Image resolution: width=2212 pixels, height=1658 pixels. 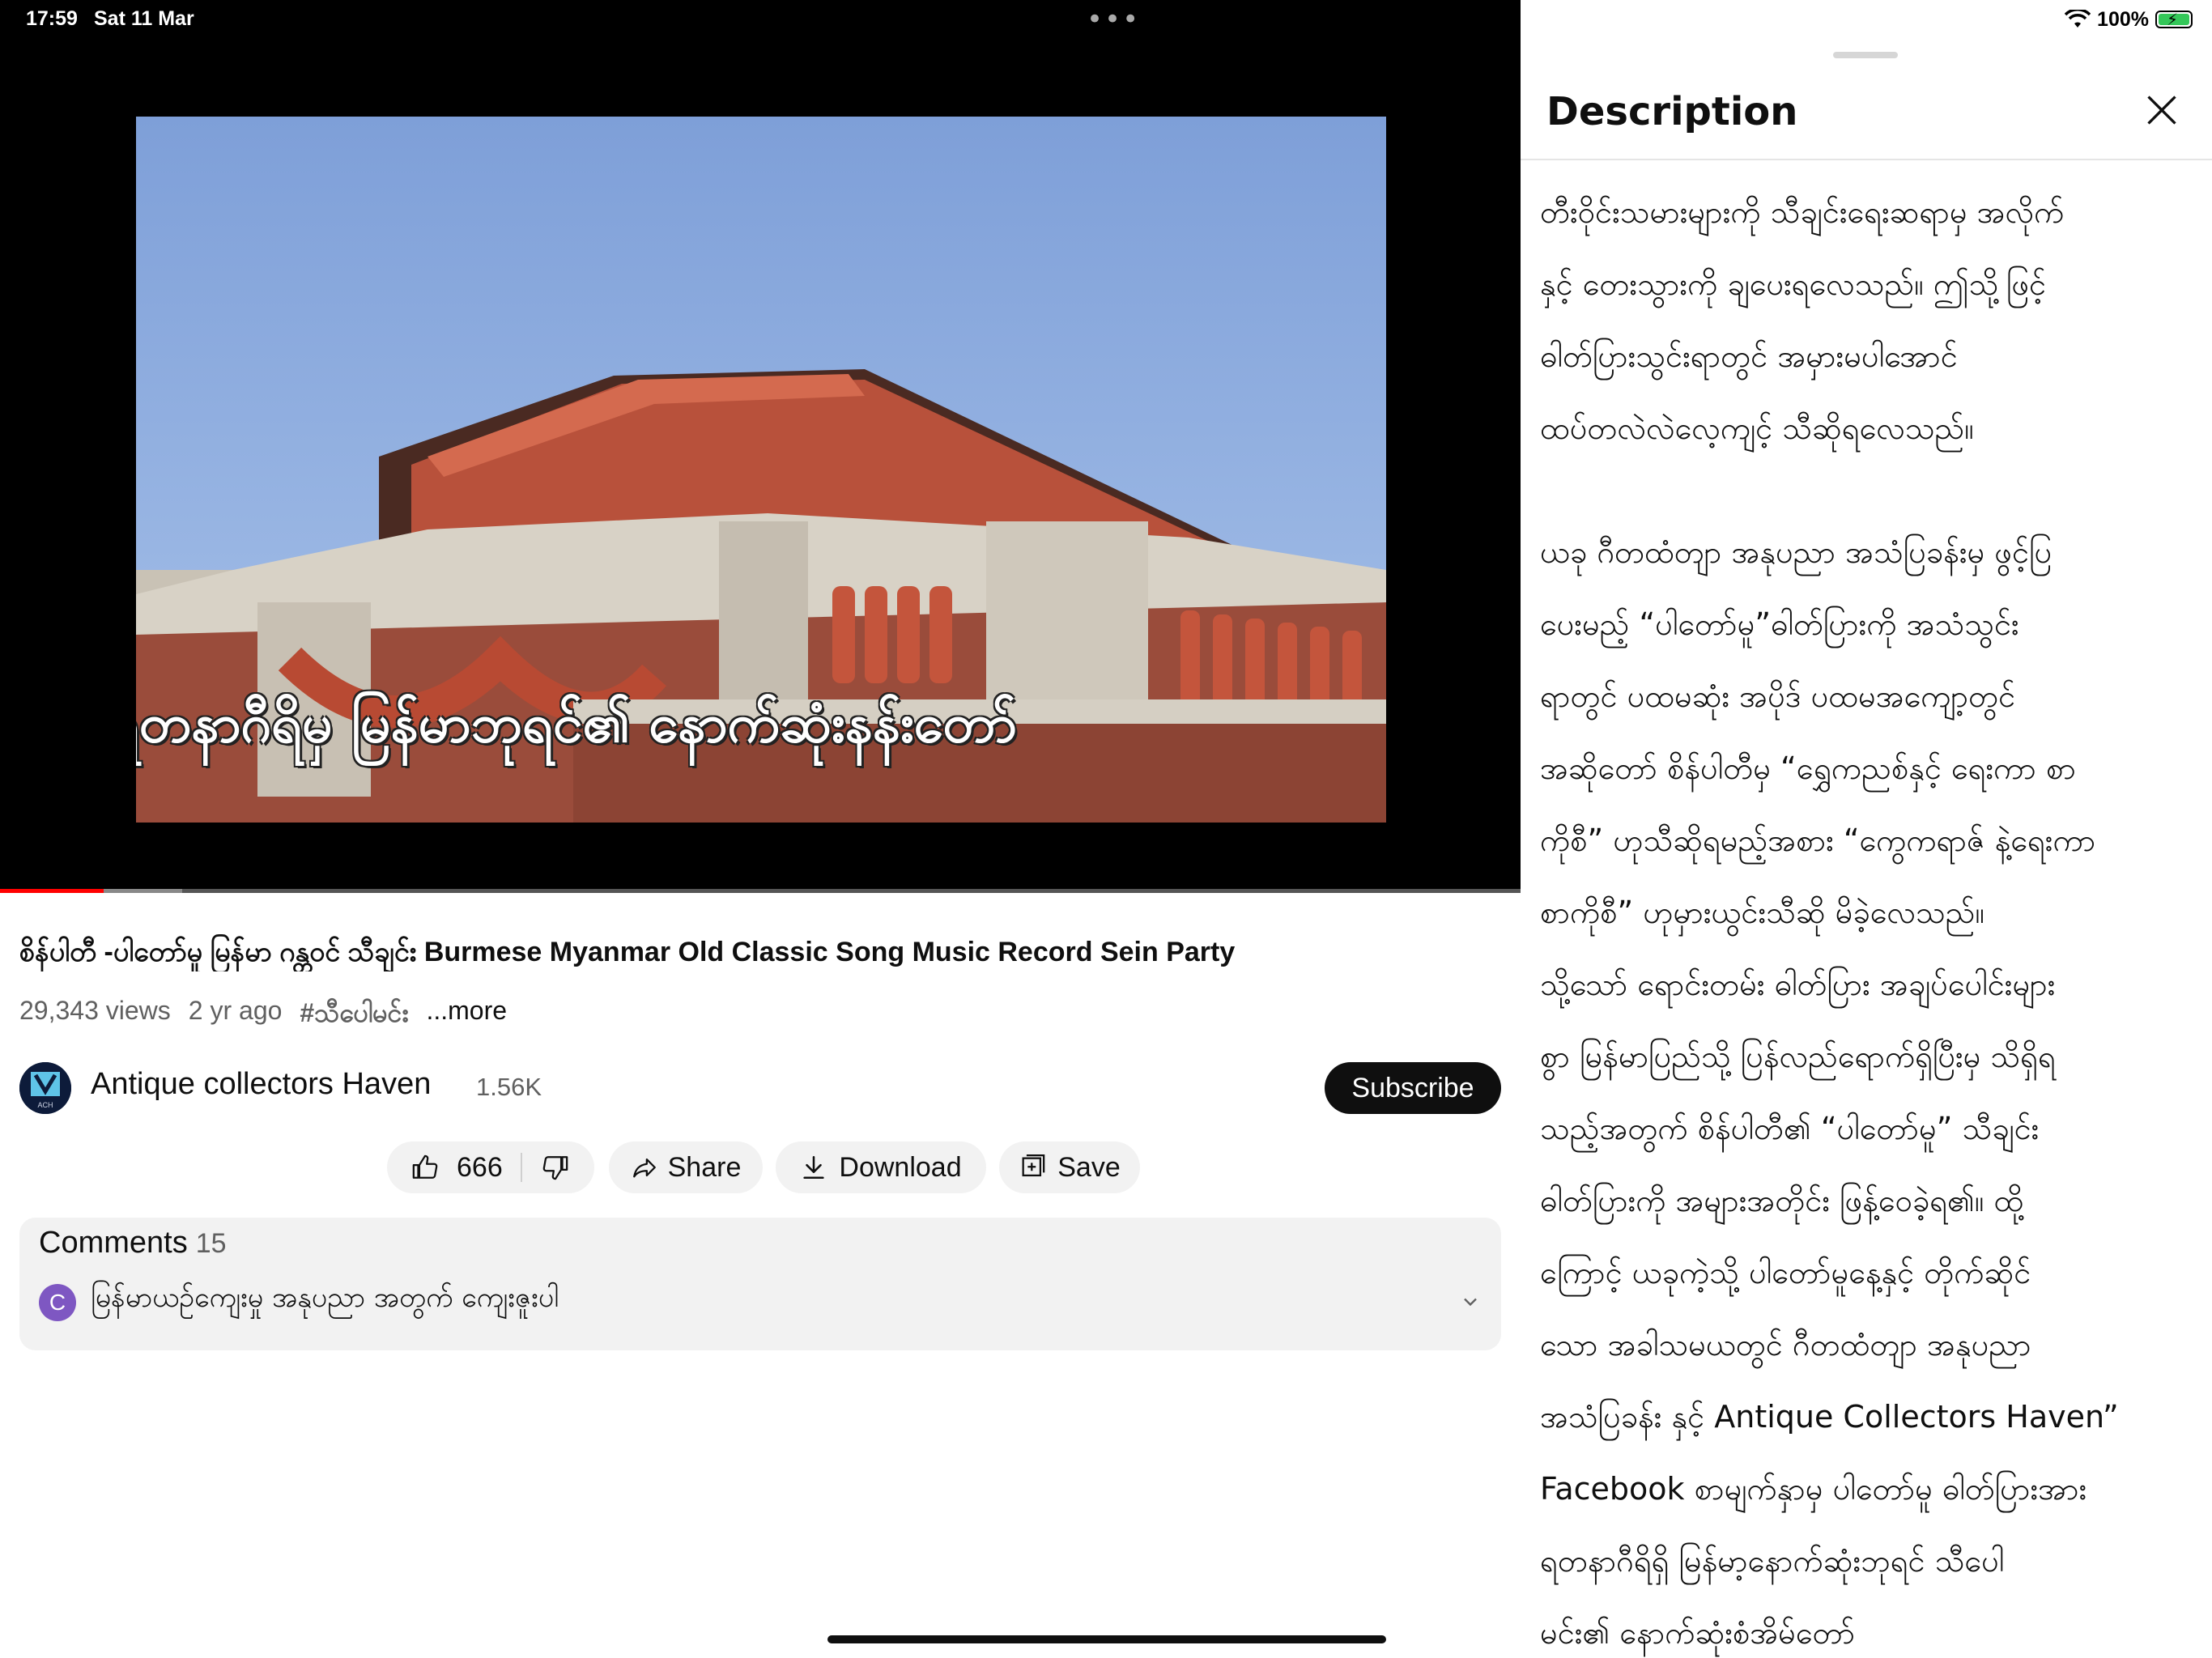 I want to click on download-button: Download, so click(x=881, y=1167).